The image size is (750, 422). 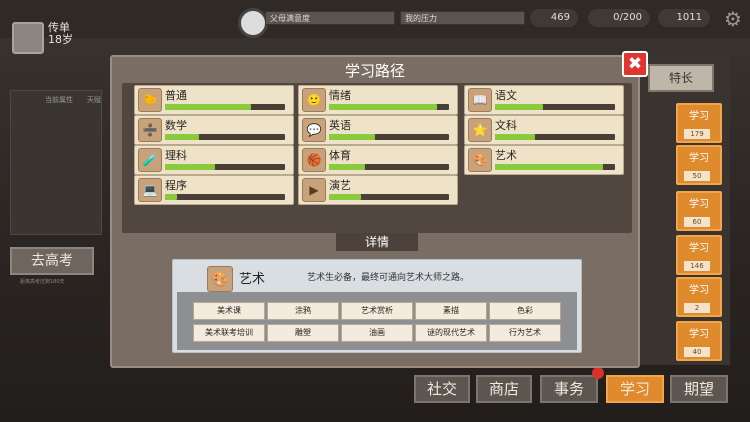 I want to click on book-icon: 📖, so click(x=480, y=100).